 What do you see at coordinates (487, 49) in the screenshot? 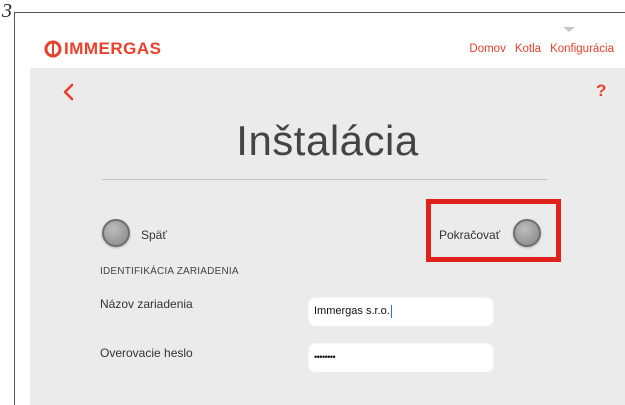
I see `nav-home: Domov` at bounding box center [487, 49].